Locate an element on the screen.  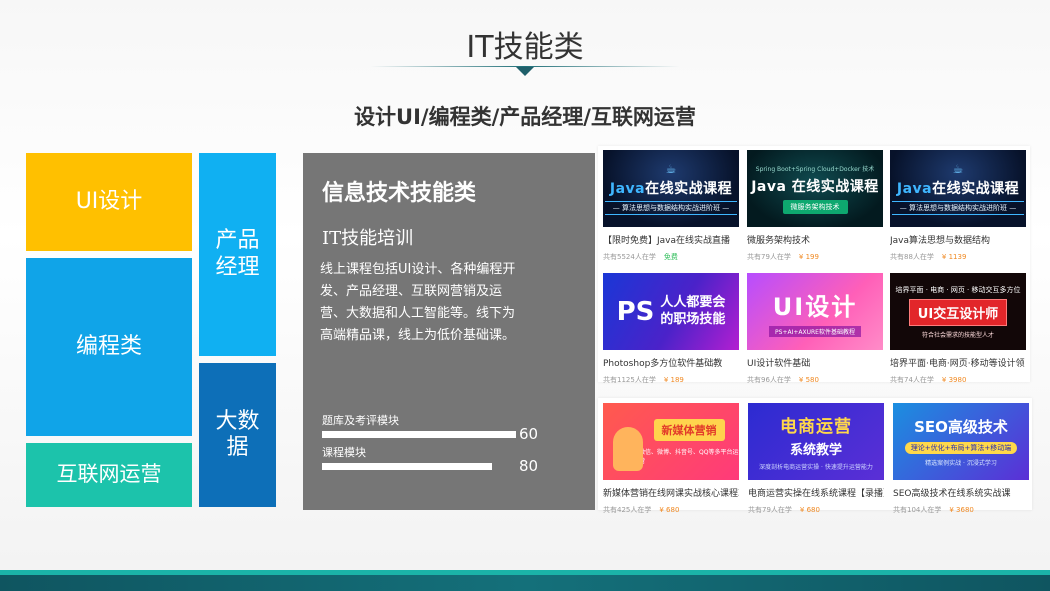
thumb-tag: 理论+优化+布局+算法+移动端 is located at coordinates (961, 448).